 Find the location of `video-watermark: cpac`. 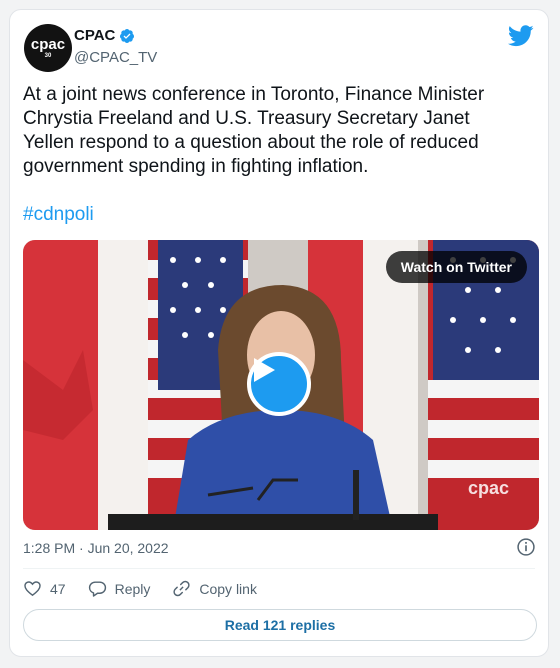

video-watermark: cpac is located at coordinates (488, 488).